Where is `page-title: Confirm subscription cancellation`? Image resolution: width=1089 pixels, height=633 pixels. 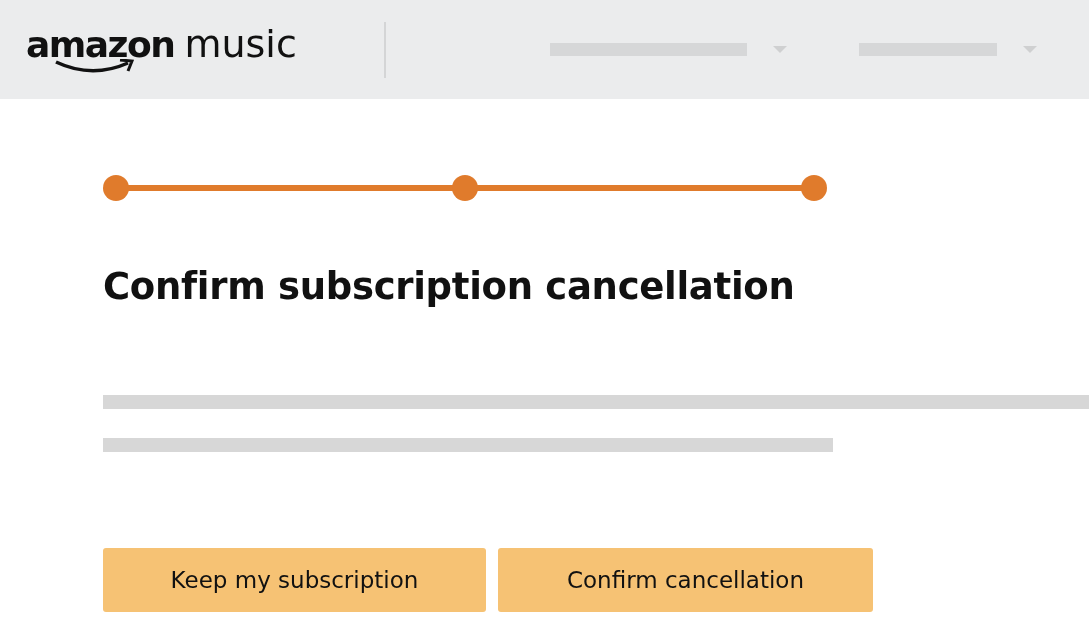 page-title: Confirm subscription cancellation is located at coordinates (449, 287).